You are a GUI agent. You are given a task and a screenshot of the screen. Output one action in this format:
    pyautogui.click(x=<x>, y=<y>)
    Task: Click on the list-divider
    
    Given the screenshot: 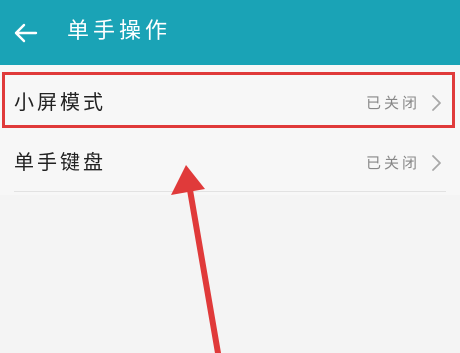 What is the action you would take?
    pyautogui.click(x=230, y=191)
    